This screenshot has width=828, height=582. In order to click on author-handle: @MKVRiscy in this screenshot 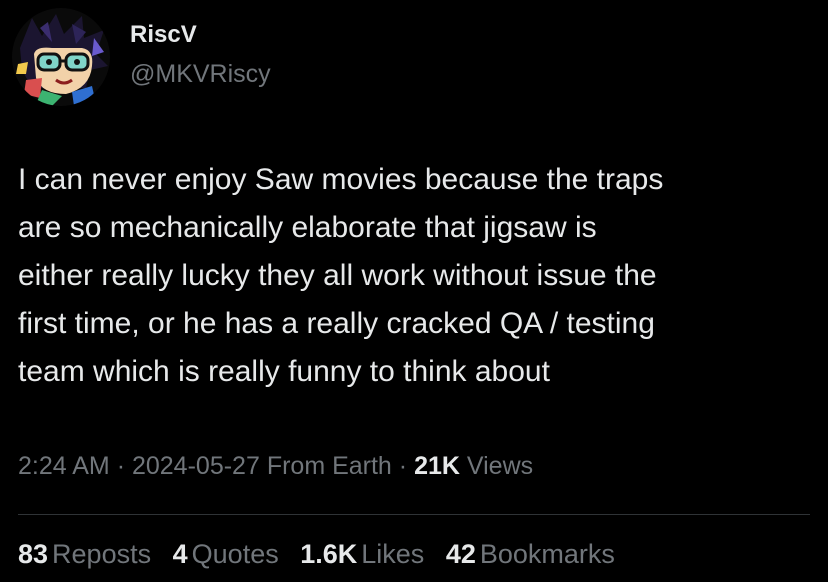, I will do `click(200, 74)`.